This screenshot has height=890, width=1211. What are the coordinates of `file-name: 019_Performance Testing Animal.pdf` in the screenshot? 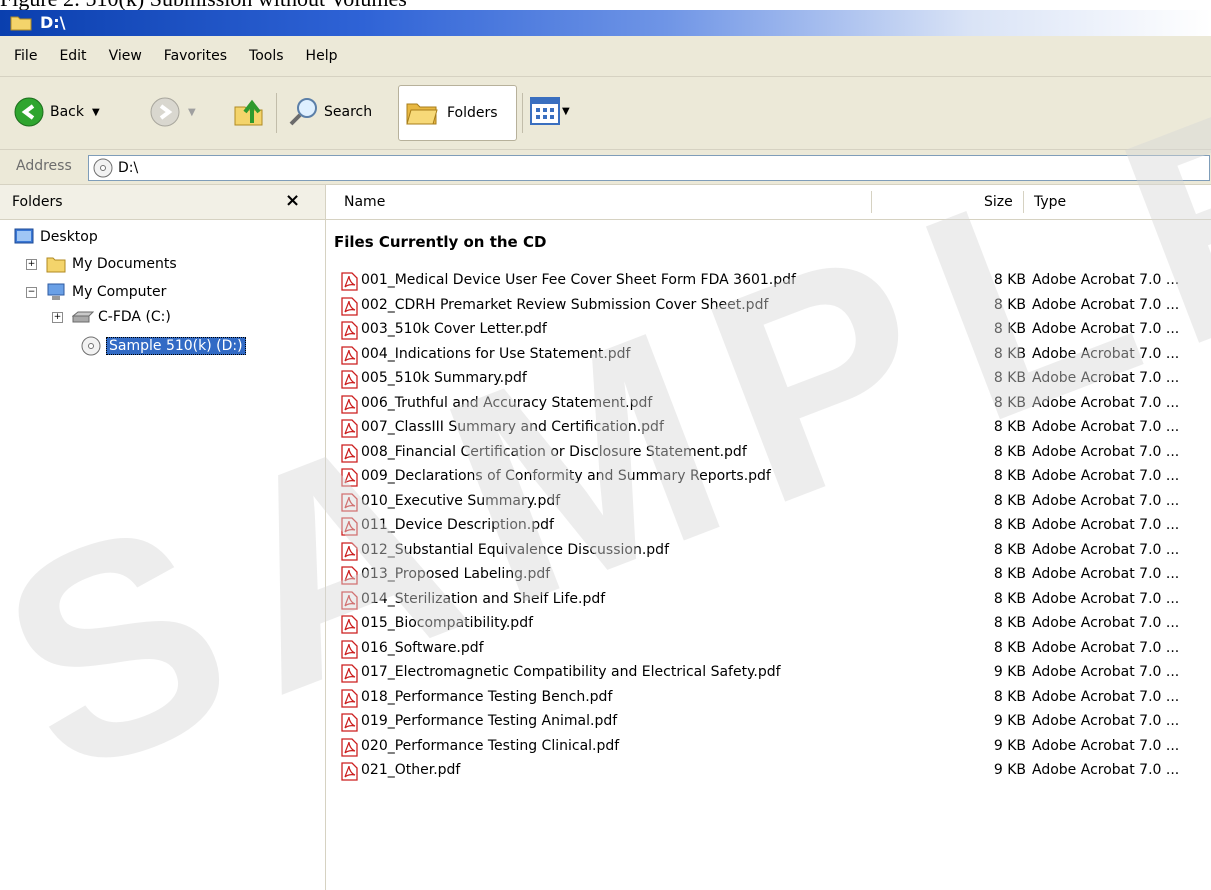 It's located at (489, 721).